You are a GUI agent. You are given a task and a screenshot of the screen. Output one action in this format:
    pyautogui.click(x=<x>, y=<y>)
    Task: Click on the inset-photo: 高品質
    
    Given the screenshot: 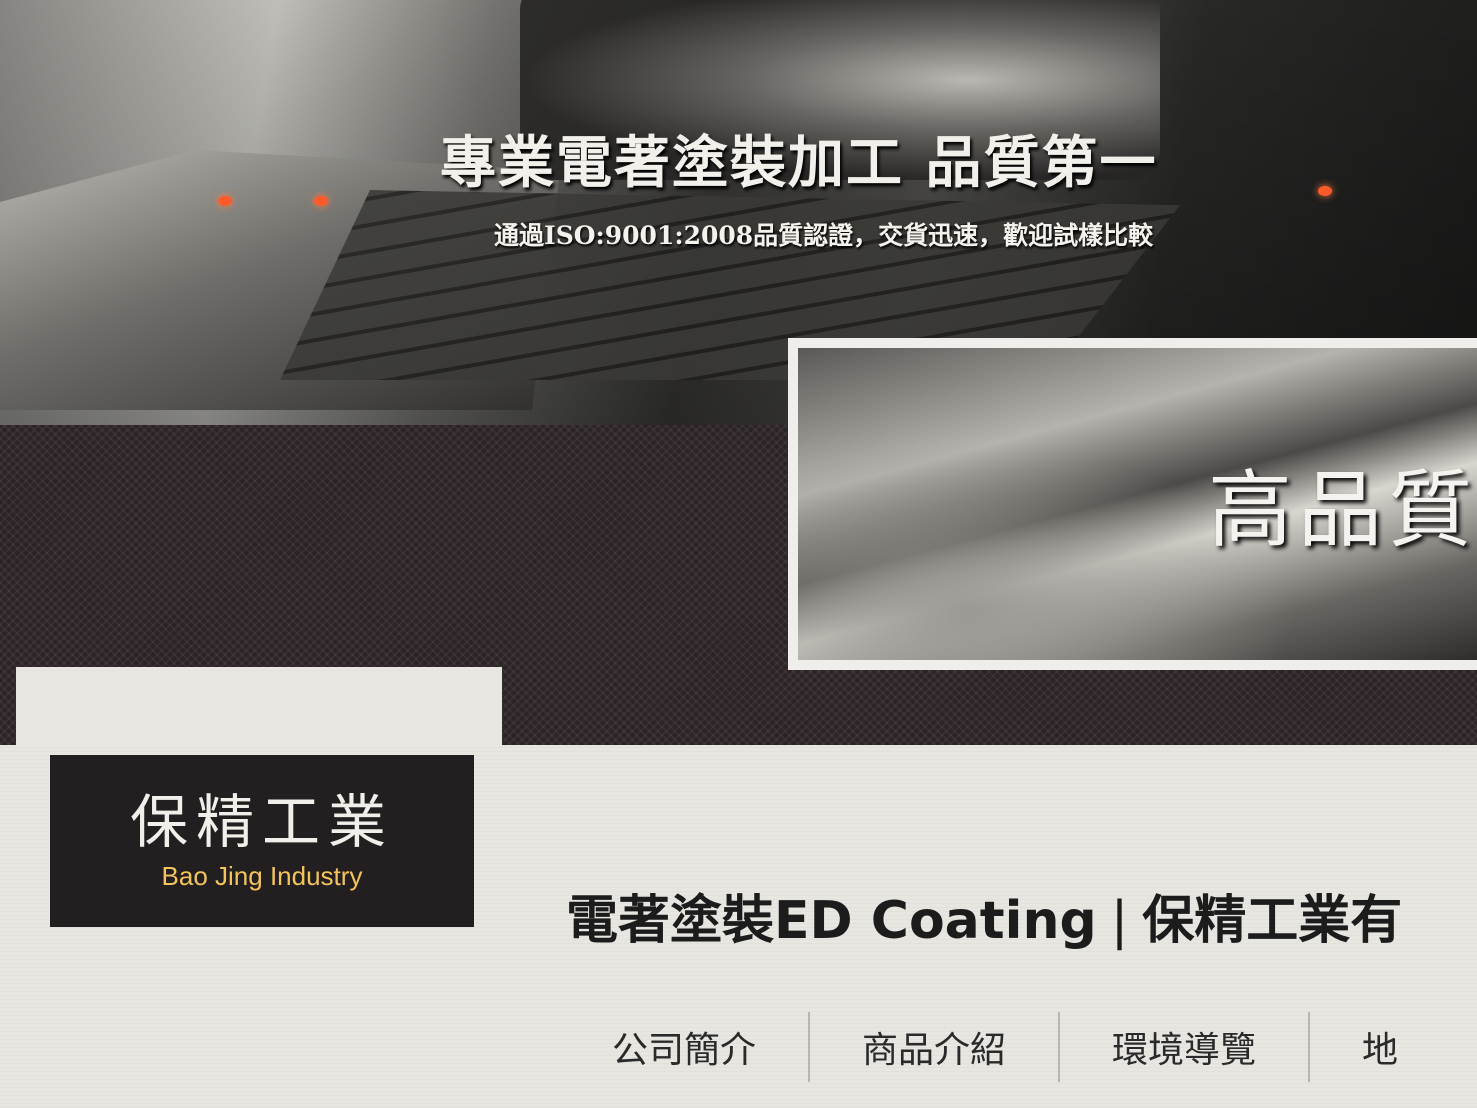 What is the action you would take?
    pyautogui.click(x=1137, y=504)
    